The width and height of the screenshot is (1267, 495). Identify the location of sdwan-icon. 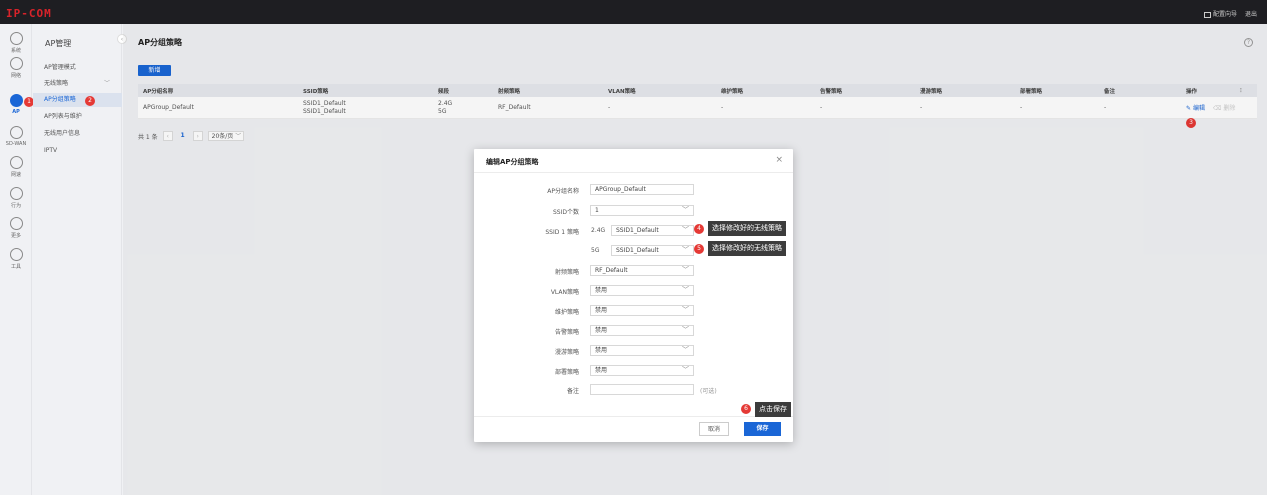
(16, 132).